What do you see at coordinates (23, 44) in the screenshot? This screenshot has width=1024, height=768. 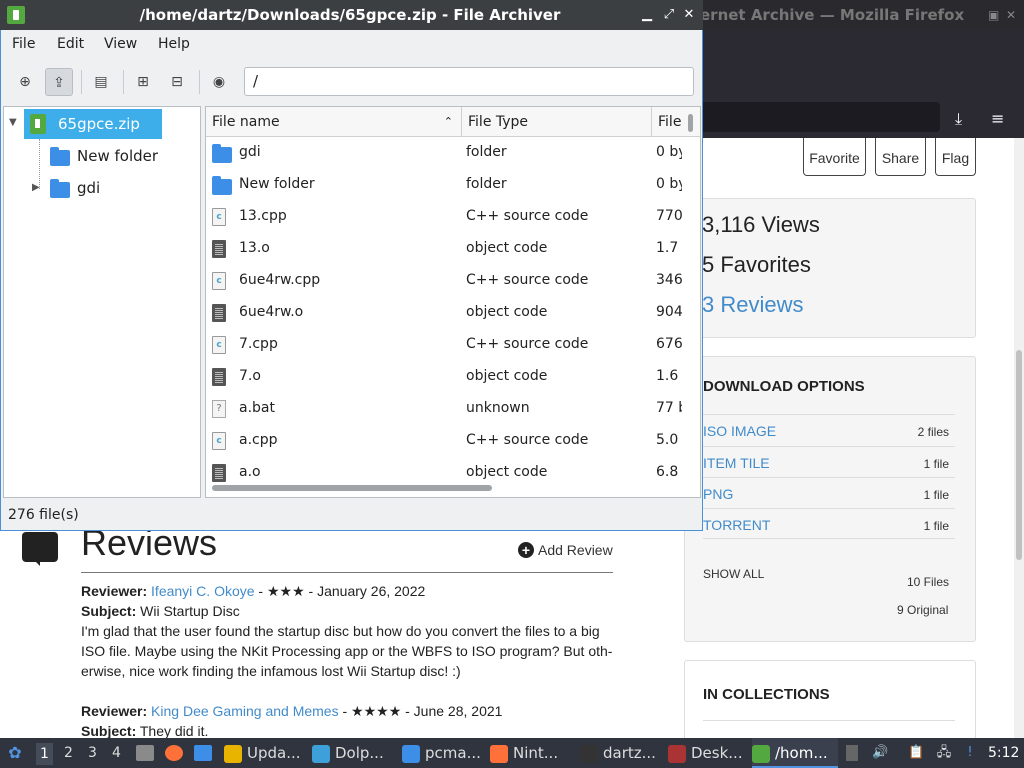 I see `menu-file: File` at bounding box center [23, 44].